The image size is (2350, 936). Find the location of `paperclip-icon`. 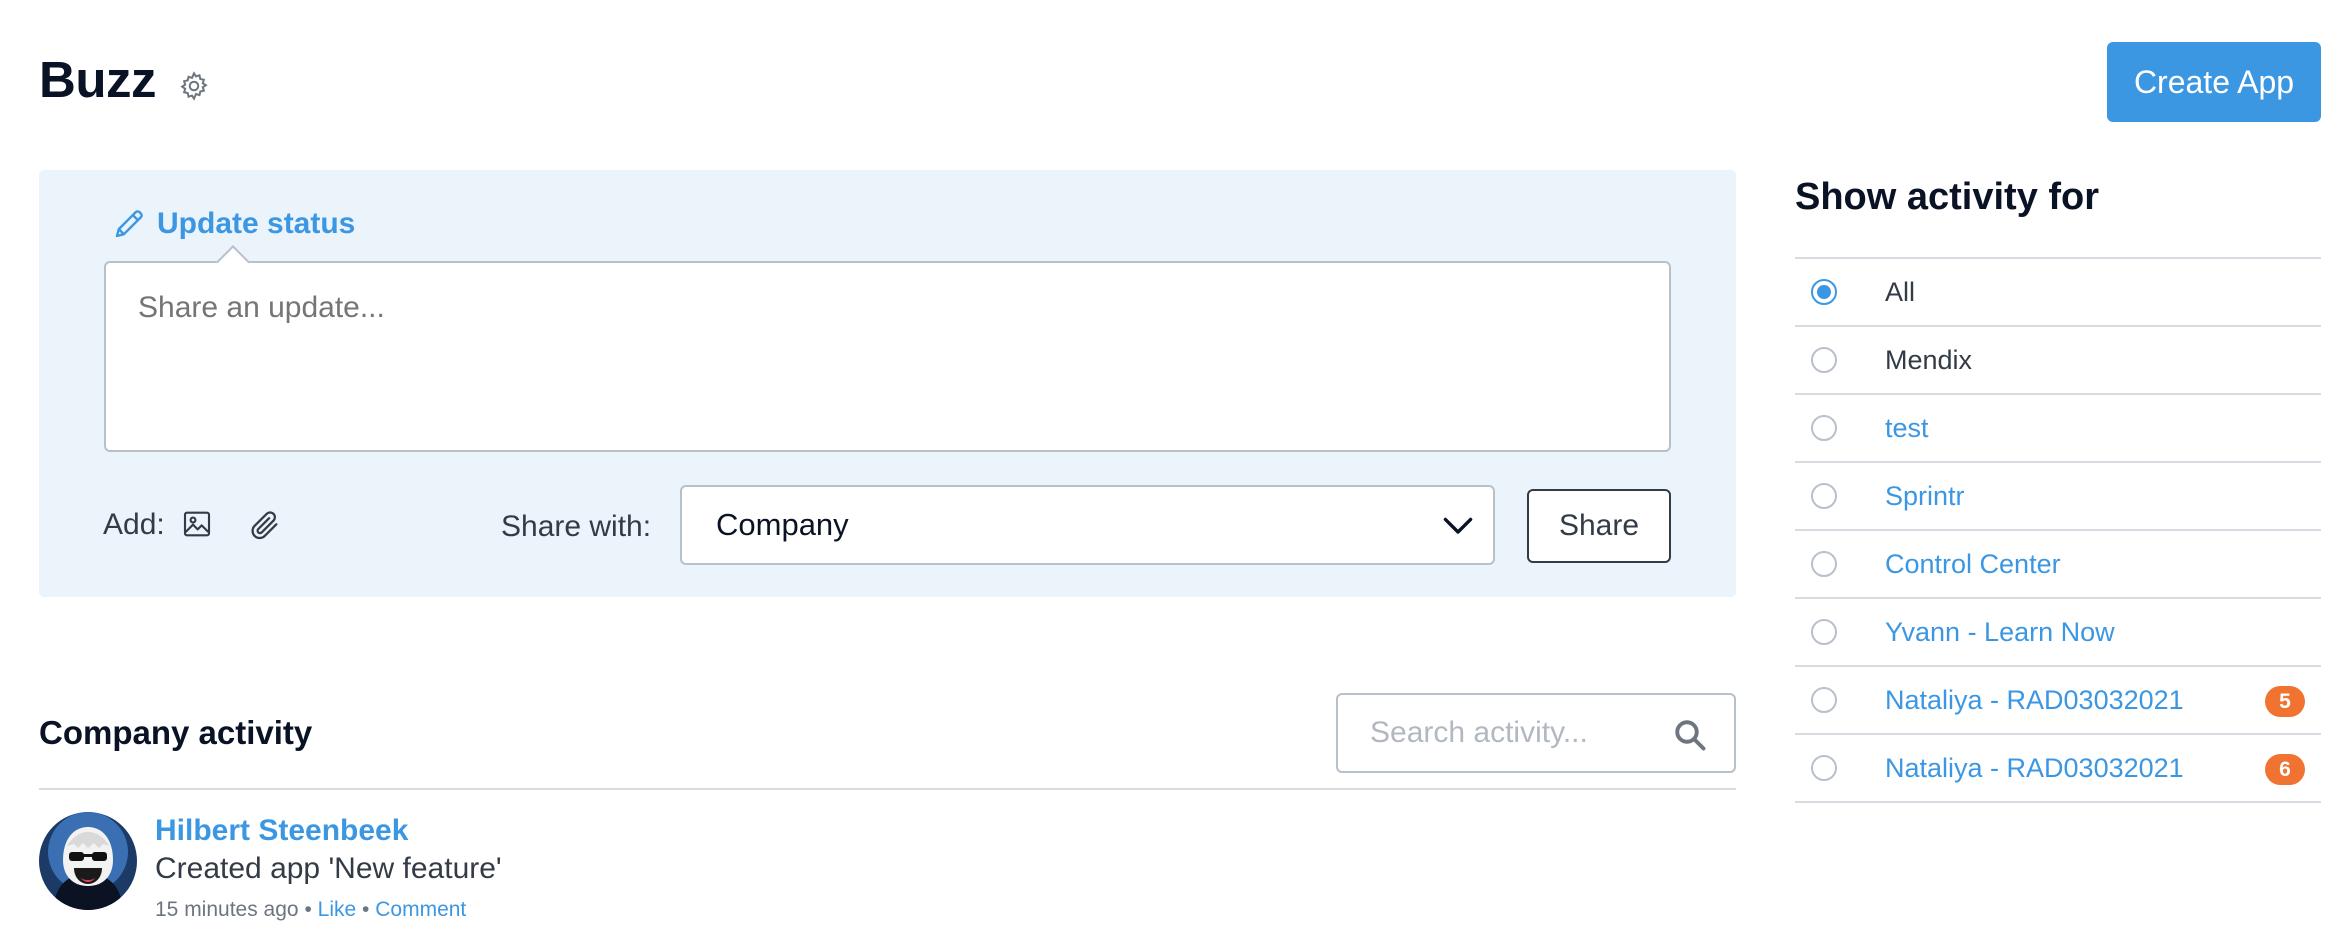

paperclip-icon is located at coordinates (265, 525).